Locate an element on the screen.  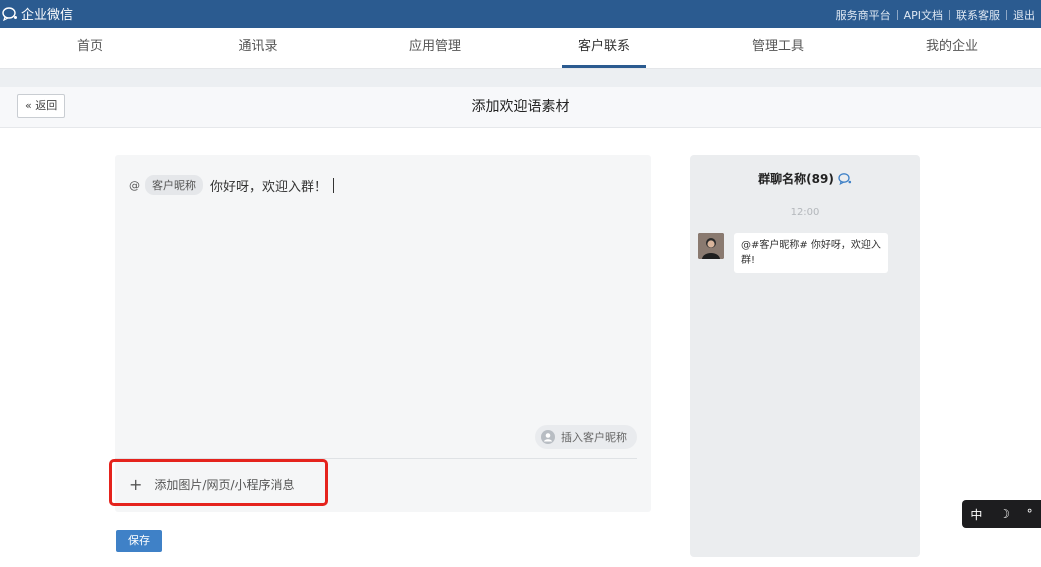
tab-customer-contact: 客户联系 is located at coordinates (604, 48).